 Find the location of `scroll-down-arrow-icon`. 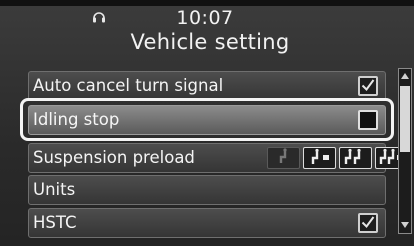

scroll-down-arrow-icon is located at coordinates (405, 225).